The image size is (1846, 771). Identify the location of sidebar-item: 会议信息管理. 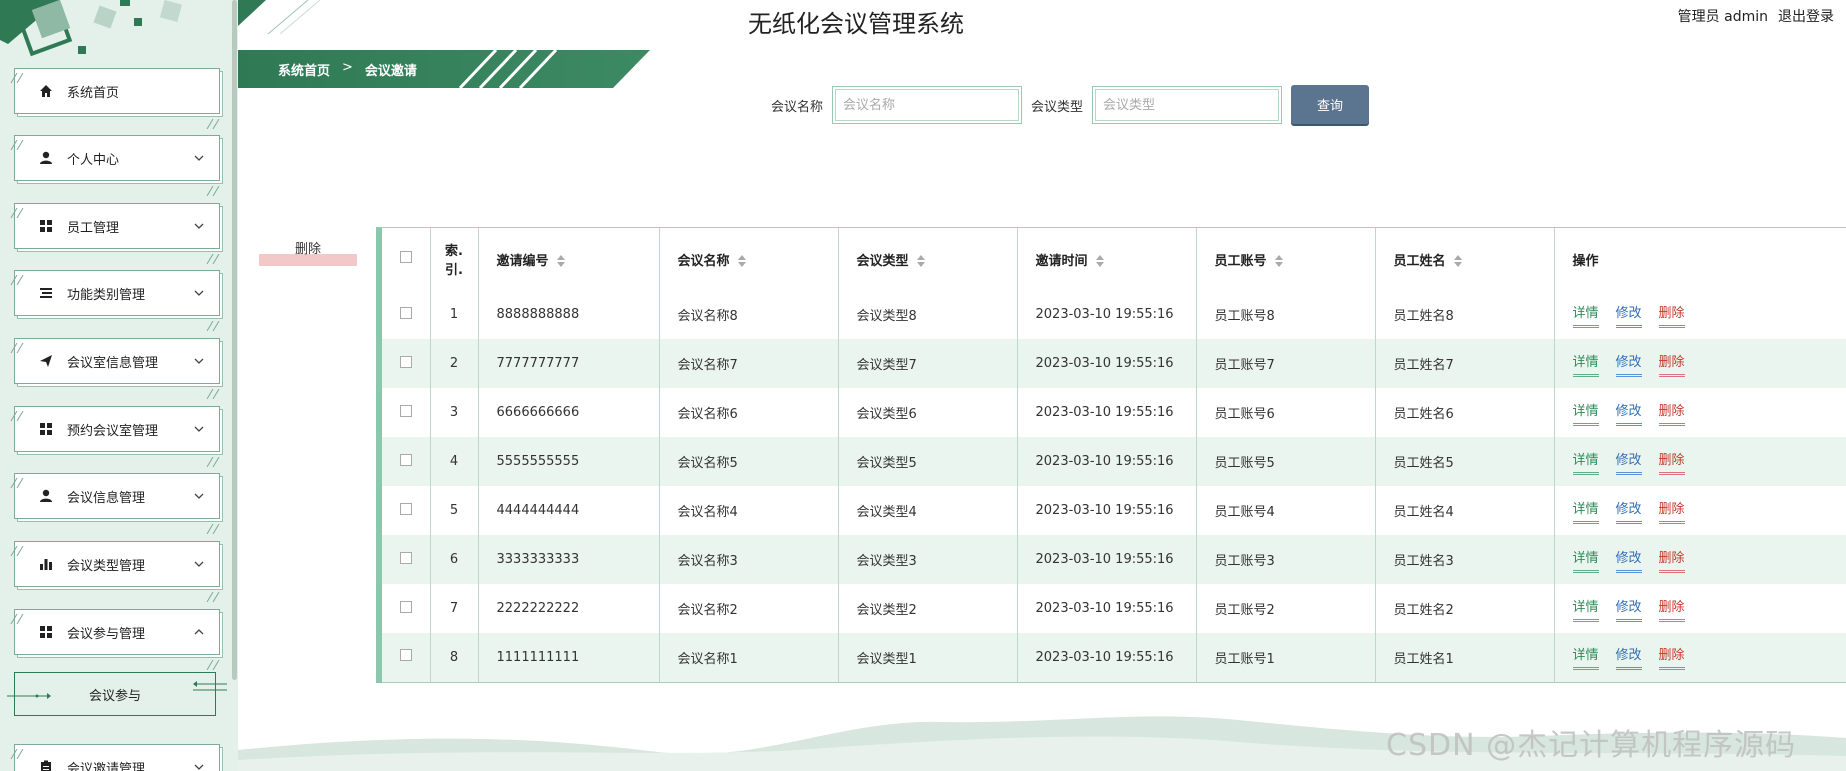
(115, 504).